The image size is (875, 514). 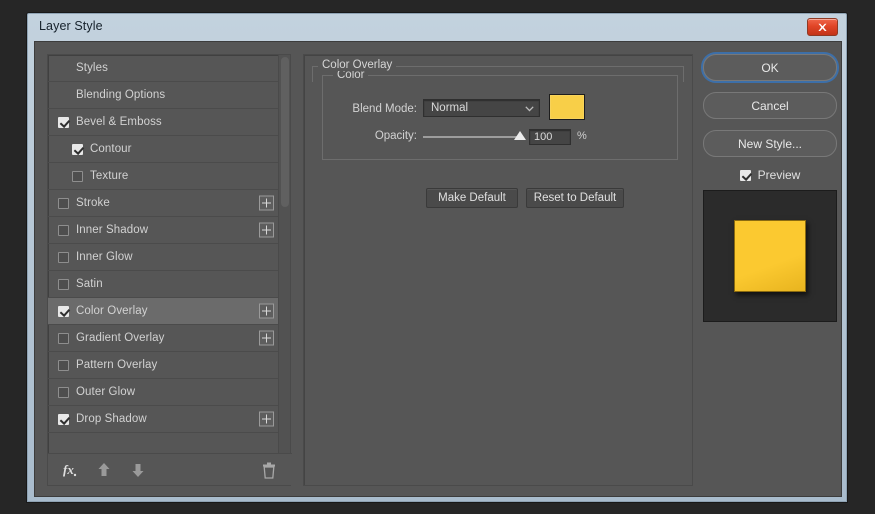 I want to click on style-row-label: Satin, so click(x=89, y=284).